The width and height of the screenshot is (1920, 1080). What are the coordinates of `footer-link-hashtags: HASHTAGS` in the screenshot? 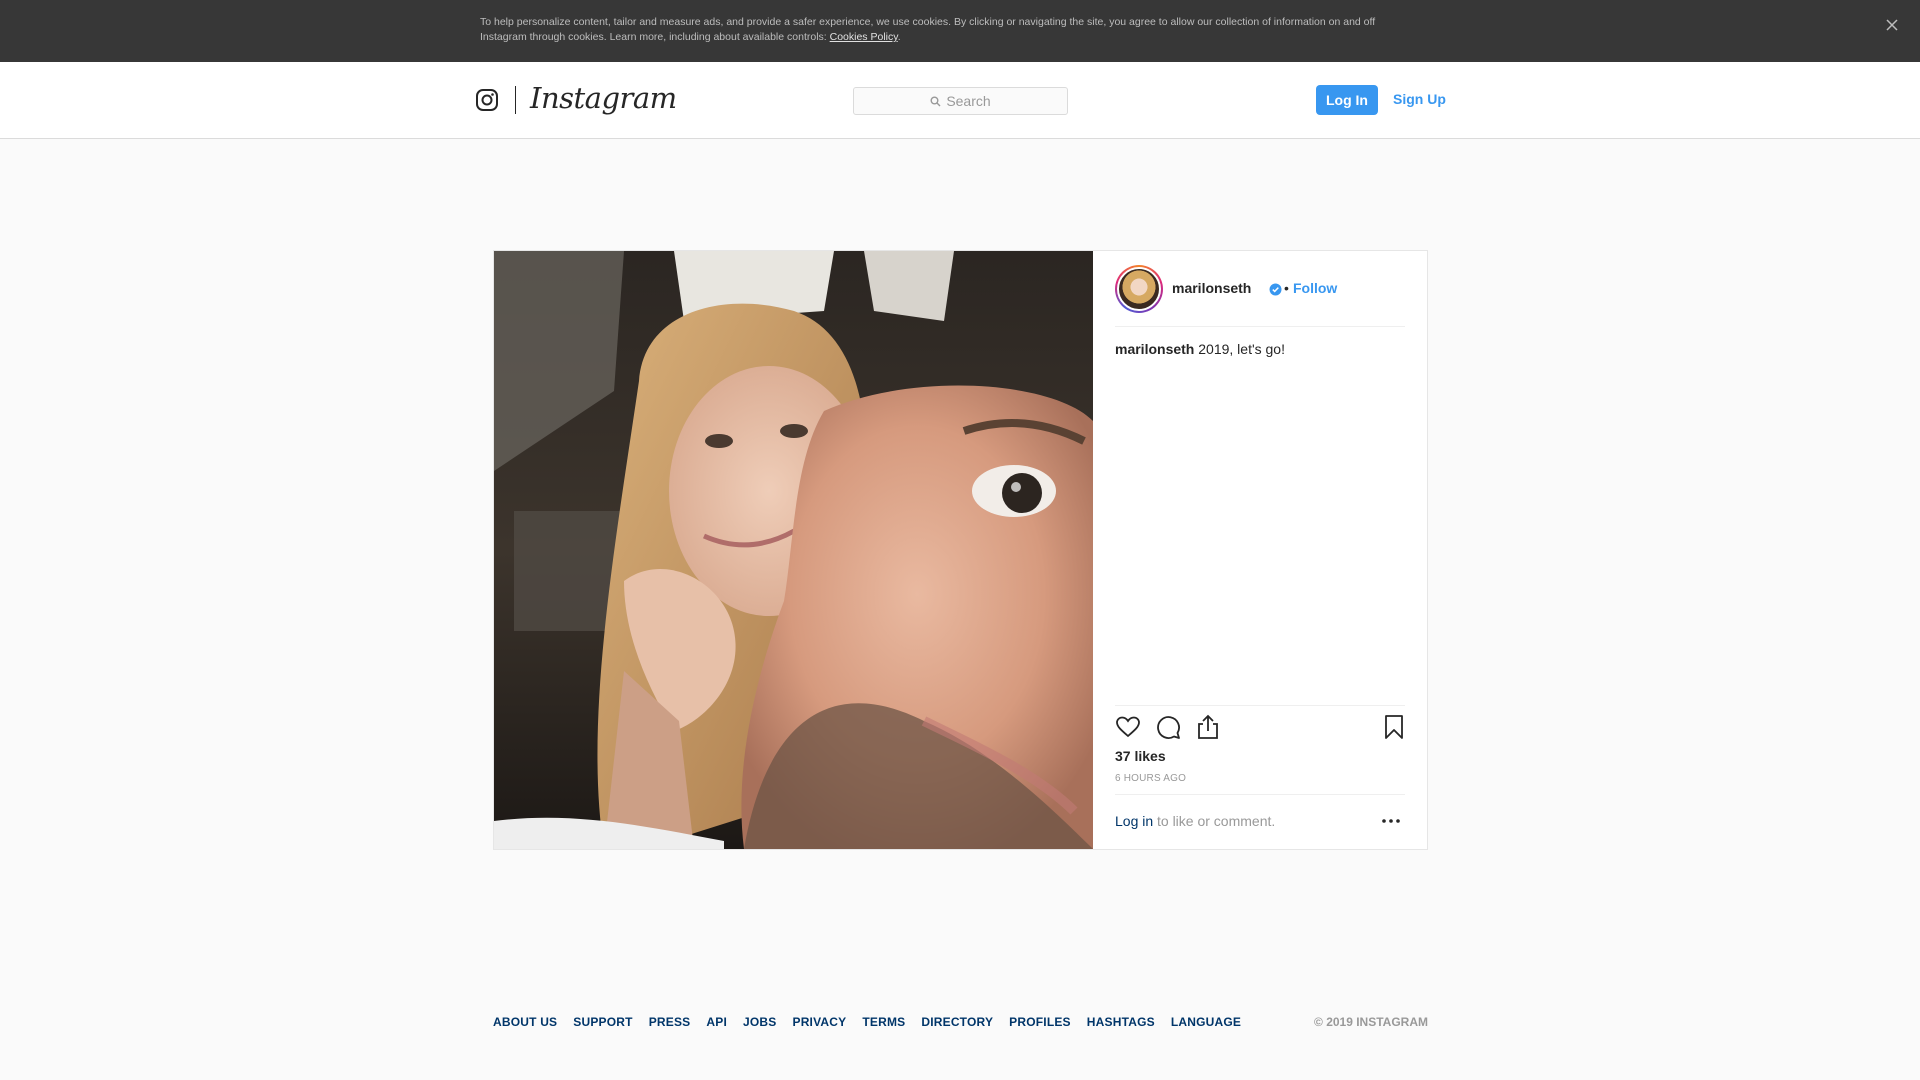 It's located at (1121, 1022).